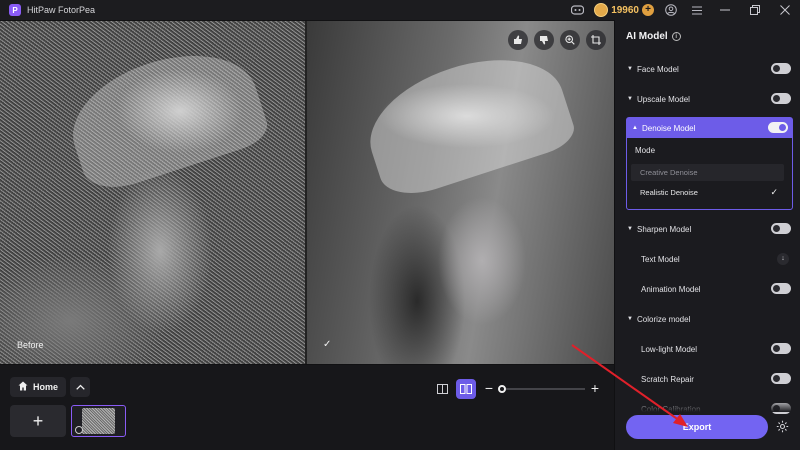 The width and height of the screenshot is (800, 450). I want to click on crop-icon, so click(596, 40).